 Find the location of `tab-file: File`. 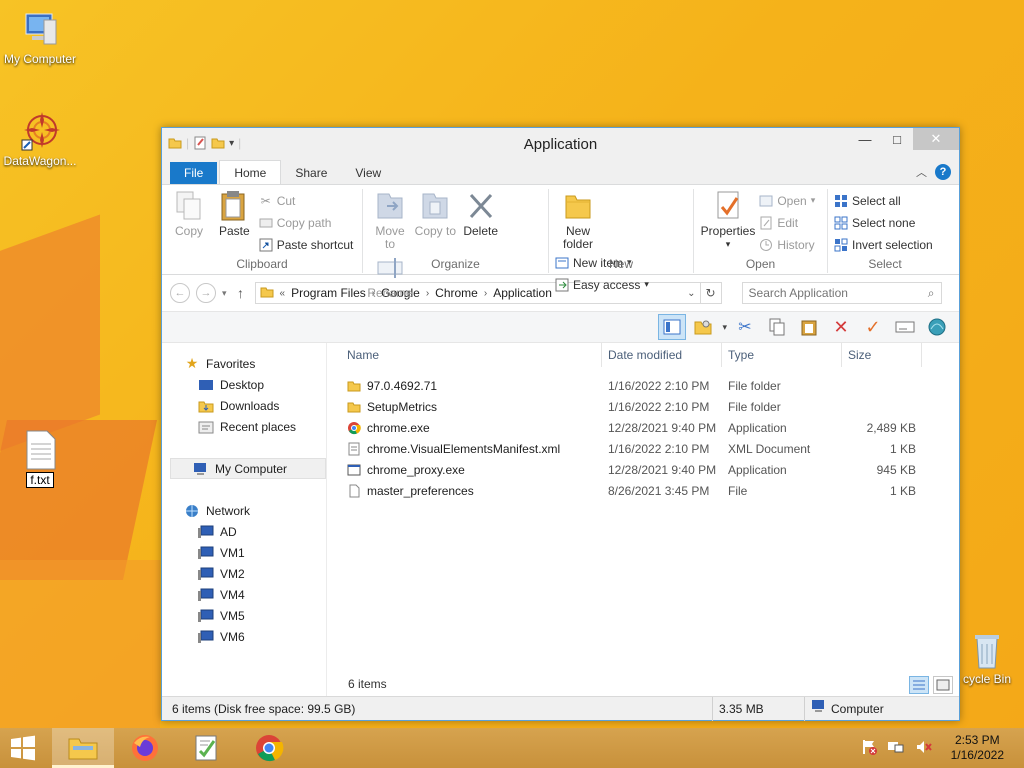

tab-file: File is located at coordinates (194, 173).